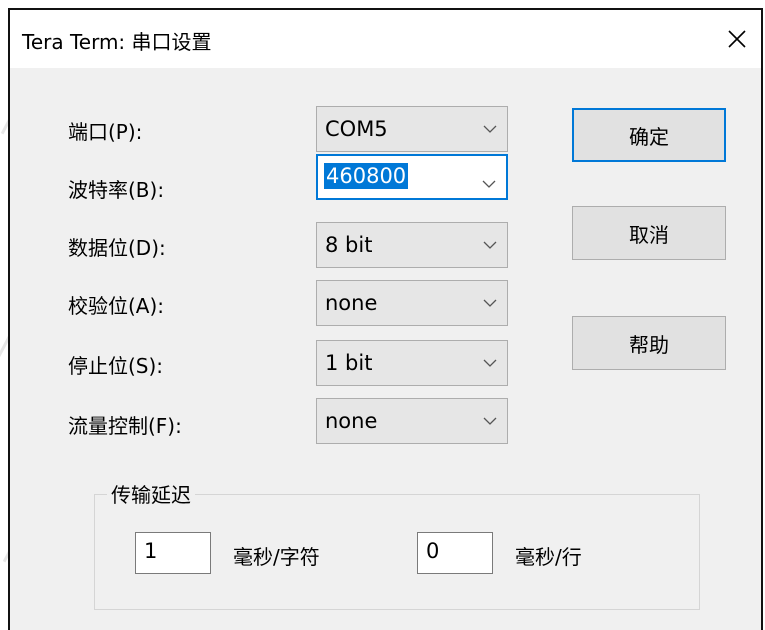 This screenshot has width=765, height=630. What do you see at coordinates (116, 366) in the screenshot?
I see `stop-bits-label: 停止位(S):` at bounding box center [116, 366].